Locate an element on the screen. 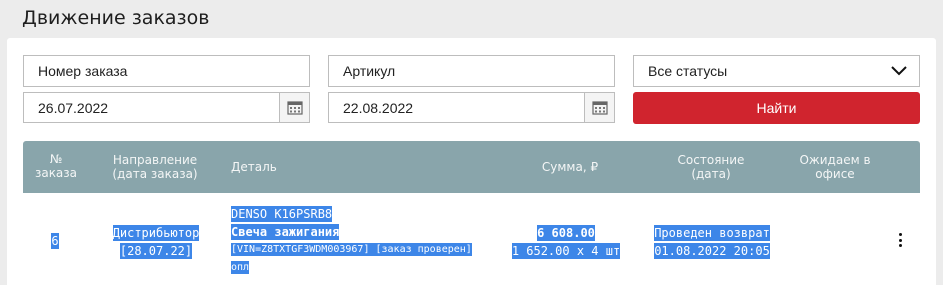  sum-cell: 6 608.00 1 652.00 х 4 шт is located at coordinates (566, 242).